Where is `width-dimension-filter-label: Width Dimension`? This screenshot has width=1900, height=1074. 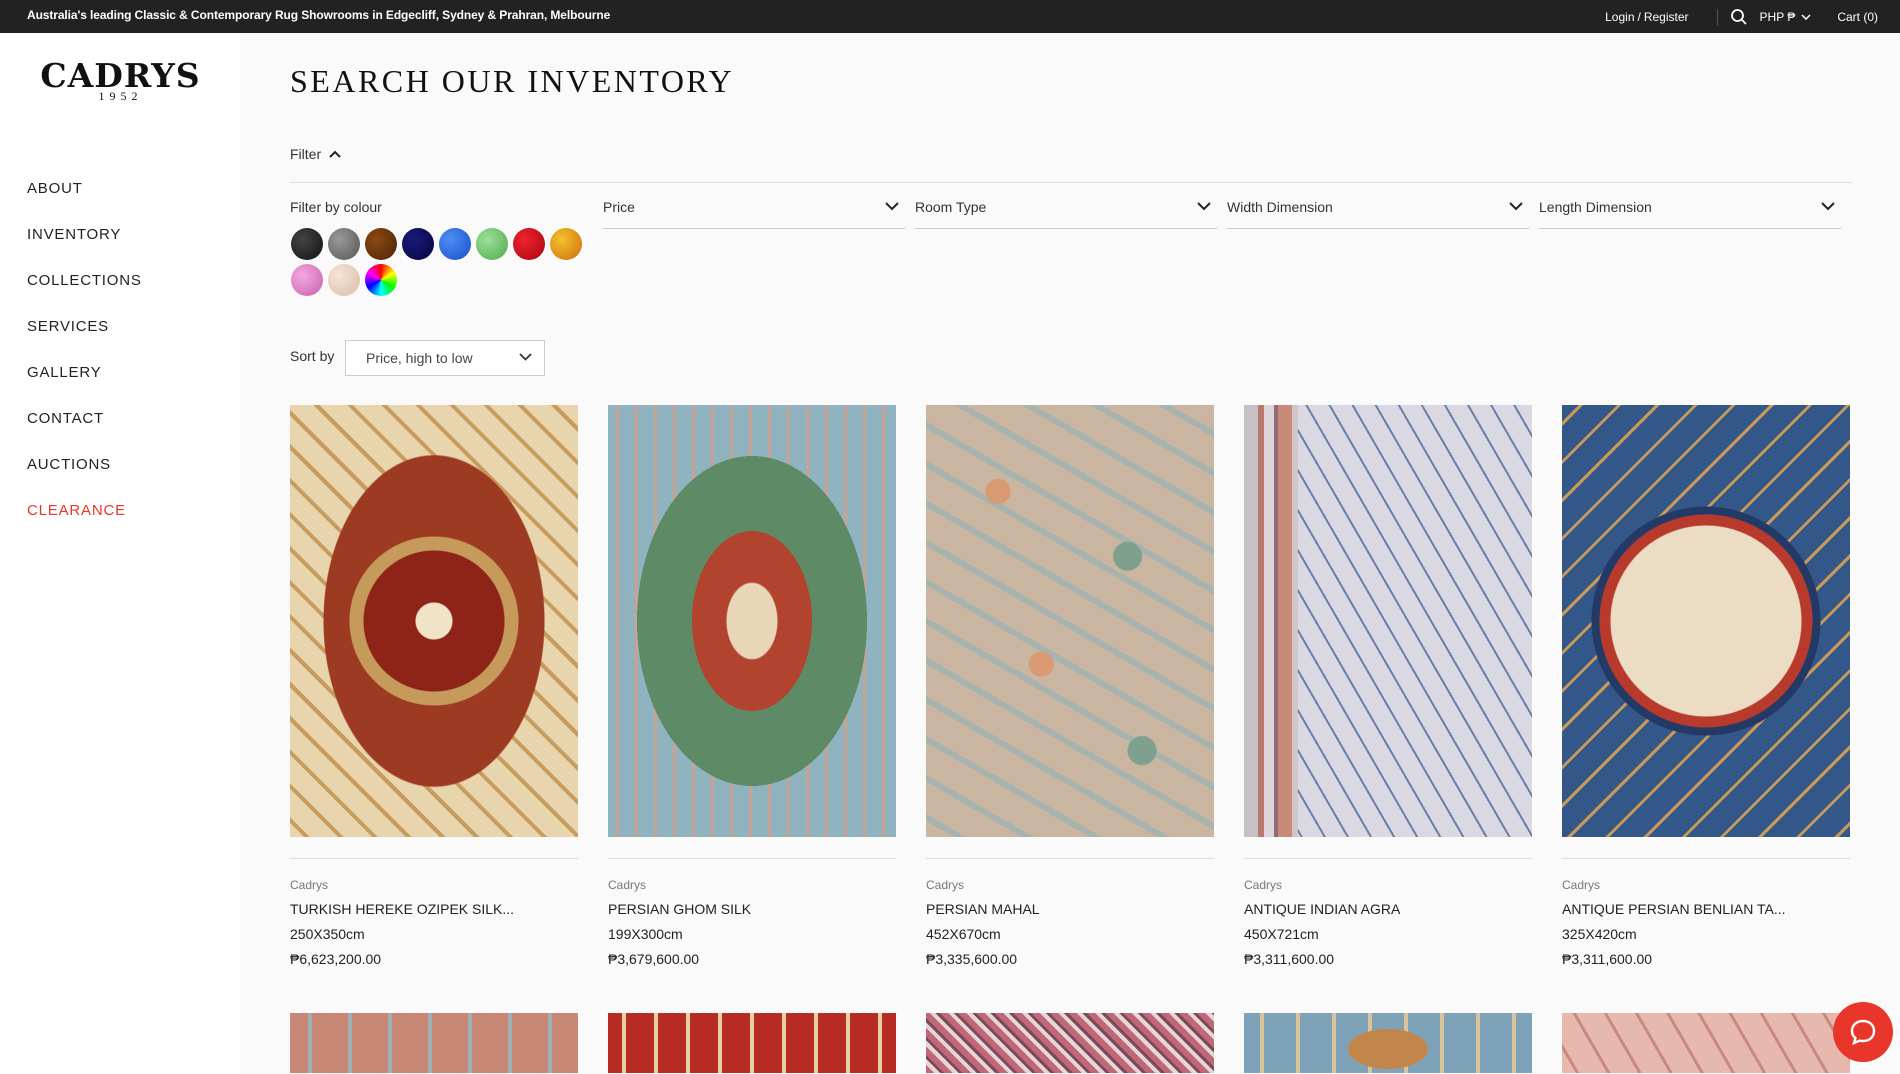 width-dimension-filter-label: Width Dimension is located at coordinates (1280, 207).